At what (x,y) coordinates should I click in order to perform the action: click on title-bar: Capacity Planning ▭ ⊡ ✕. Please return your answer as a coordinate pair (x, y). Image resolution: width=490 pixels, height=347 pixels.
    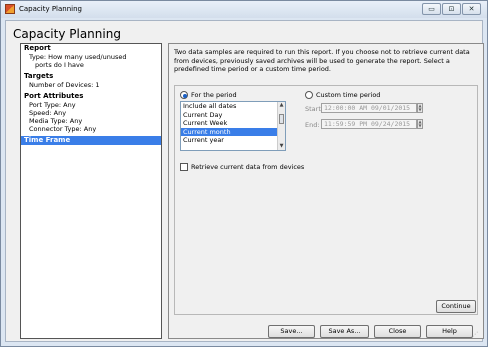
    Looking at the image, I should click on (244, 9).